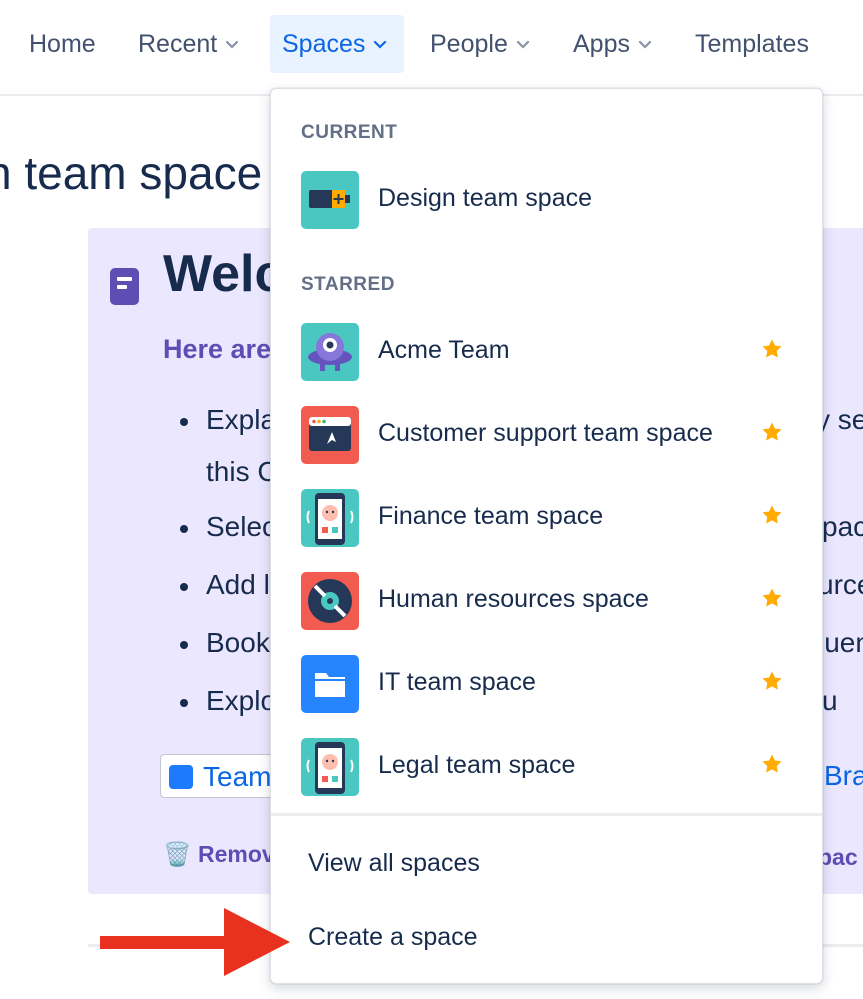 The width and height of the screenshot is (863, 999). Describe the element at coordinates (195, 942) in the screenshot. I see `annotation-arrow-icon` at that location.